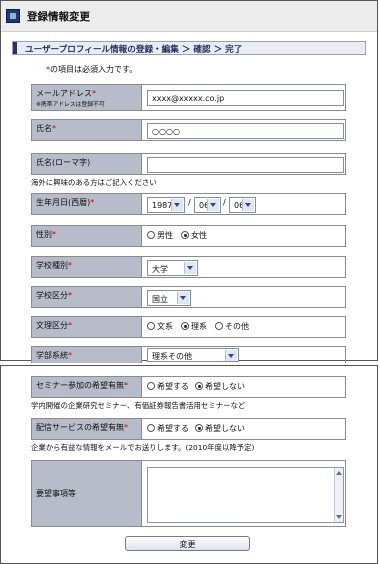 This screenshot has height=564, width=380. Describe the element at coordinates (87, 493) in the screenshot. I see `label-requests: 要望事項等` at that location.